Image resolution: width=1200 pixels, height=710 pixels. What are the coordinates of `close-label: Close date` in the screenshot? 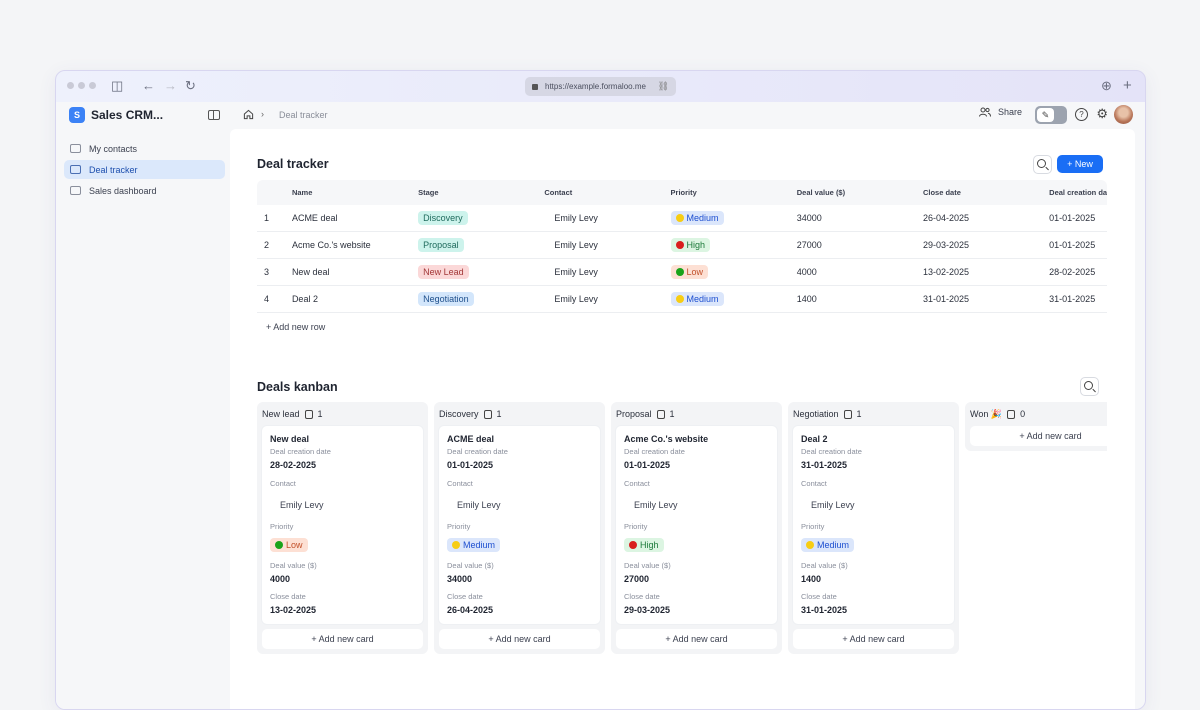 It's located at (465, 596).